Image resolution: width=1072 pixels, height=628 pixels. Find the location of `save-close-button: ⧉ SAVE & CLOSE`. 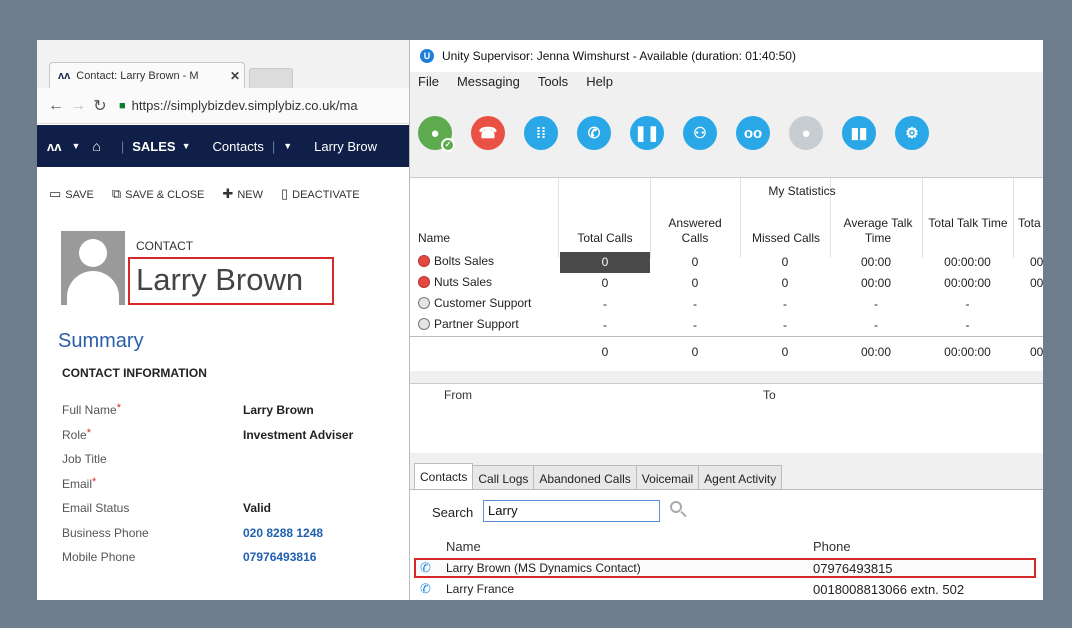

save-close-button: ⧉ SAVE & CLOSE is located at coordinates (158, 194).